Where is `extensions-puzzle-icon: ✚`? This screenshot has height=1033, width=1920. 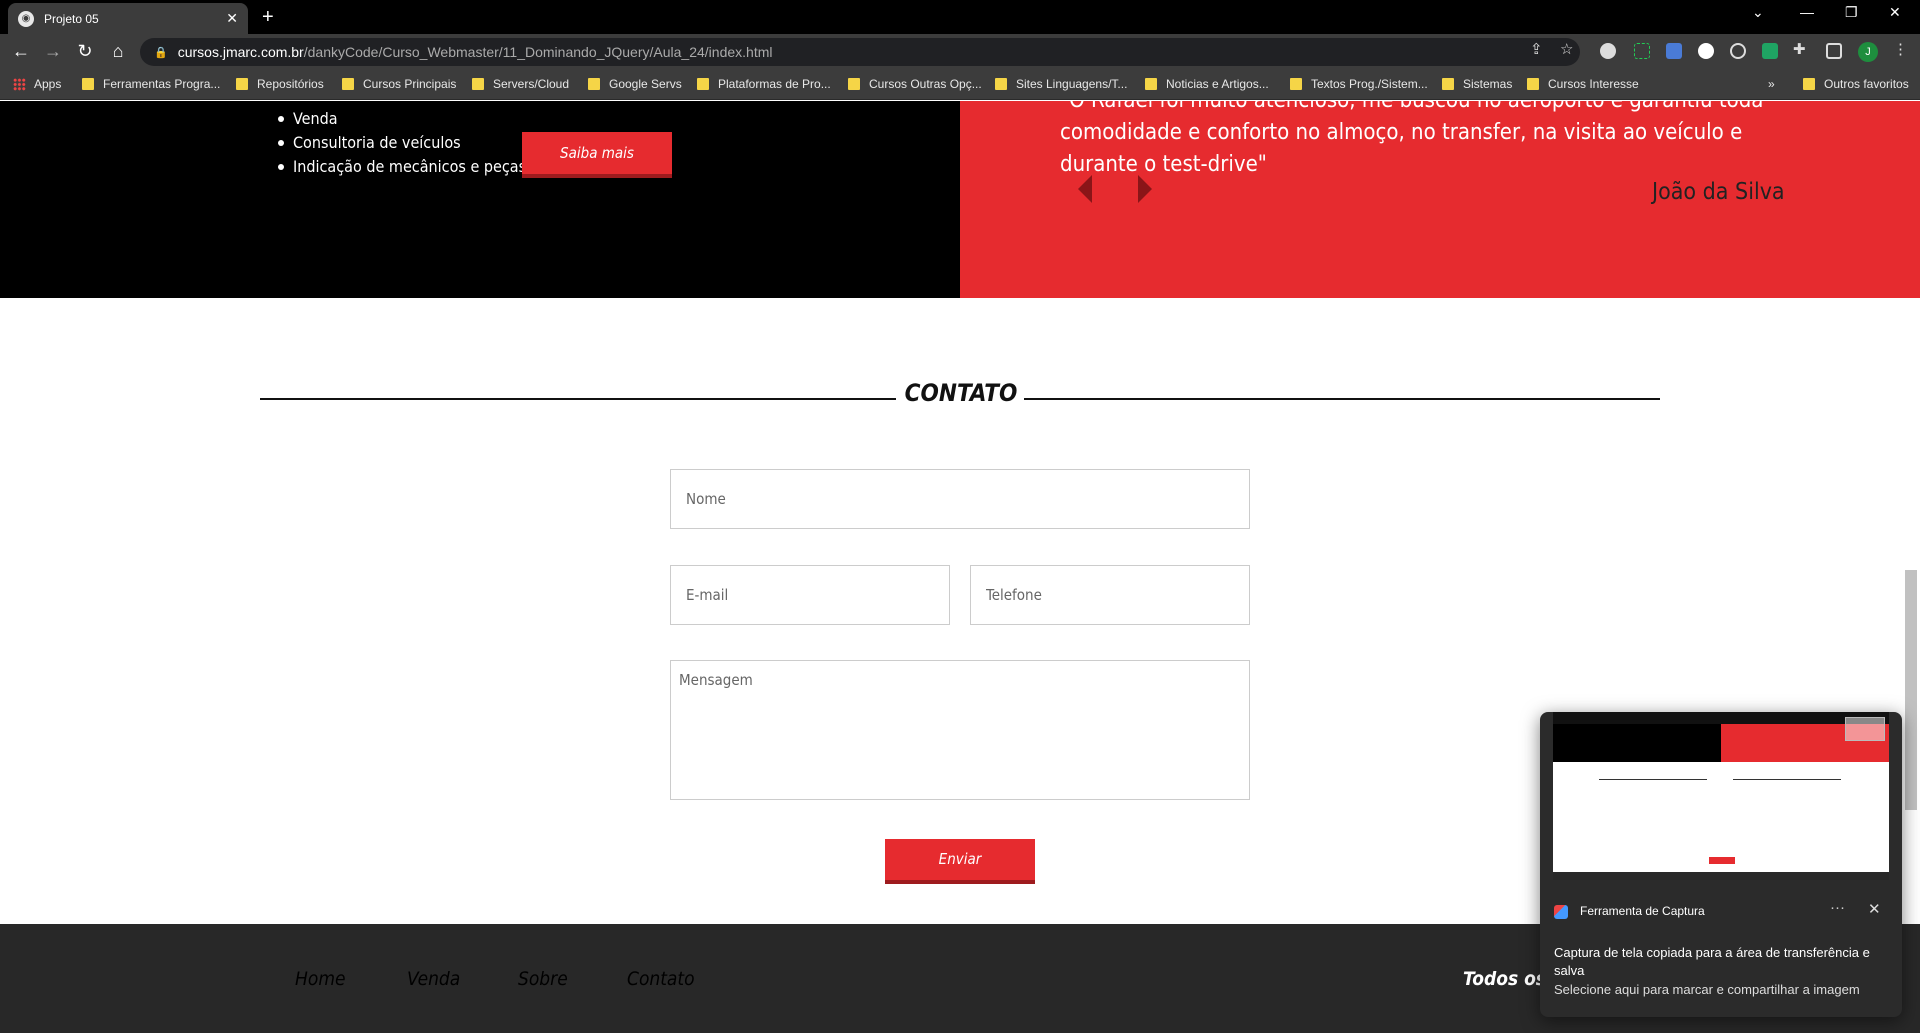 extensions-puzzle-icon: ✚ is located at coordinates (1799, 49).